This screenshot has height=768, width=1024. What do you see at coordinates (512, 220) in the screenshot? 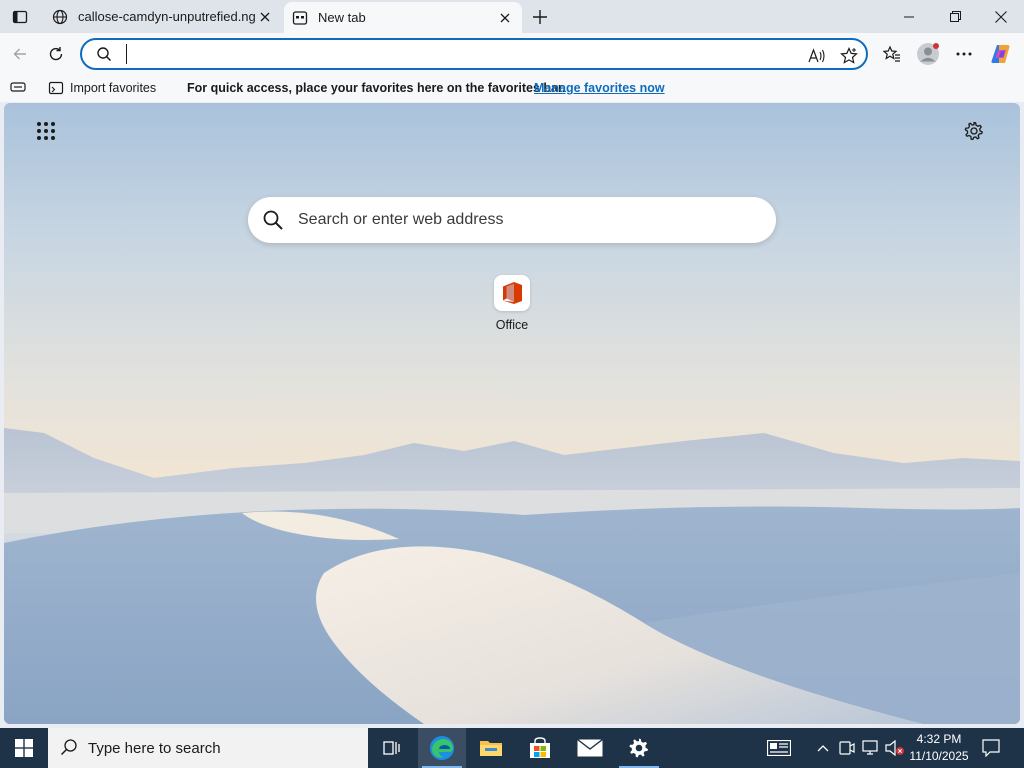
I see `web-search-box: Search or enter web address` at bounding box center [512, 220].